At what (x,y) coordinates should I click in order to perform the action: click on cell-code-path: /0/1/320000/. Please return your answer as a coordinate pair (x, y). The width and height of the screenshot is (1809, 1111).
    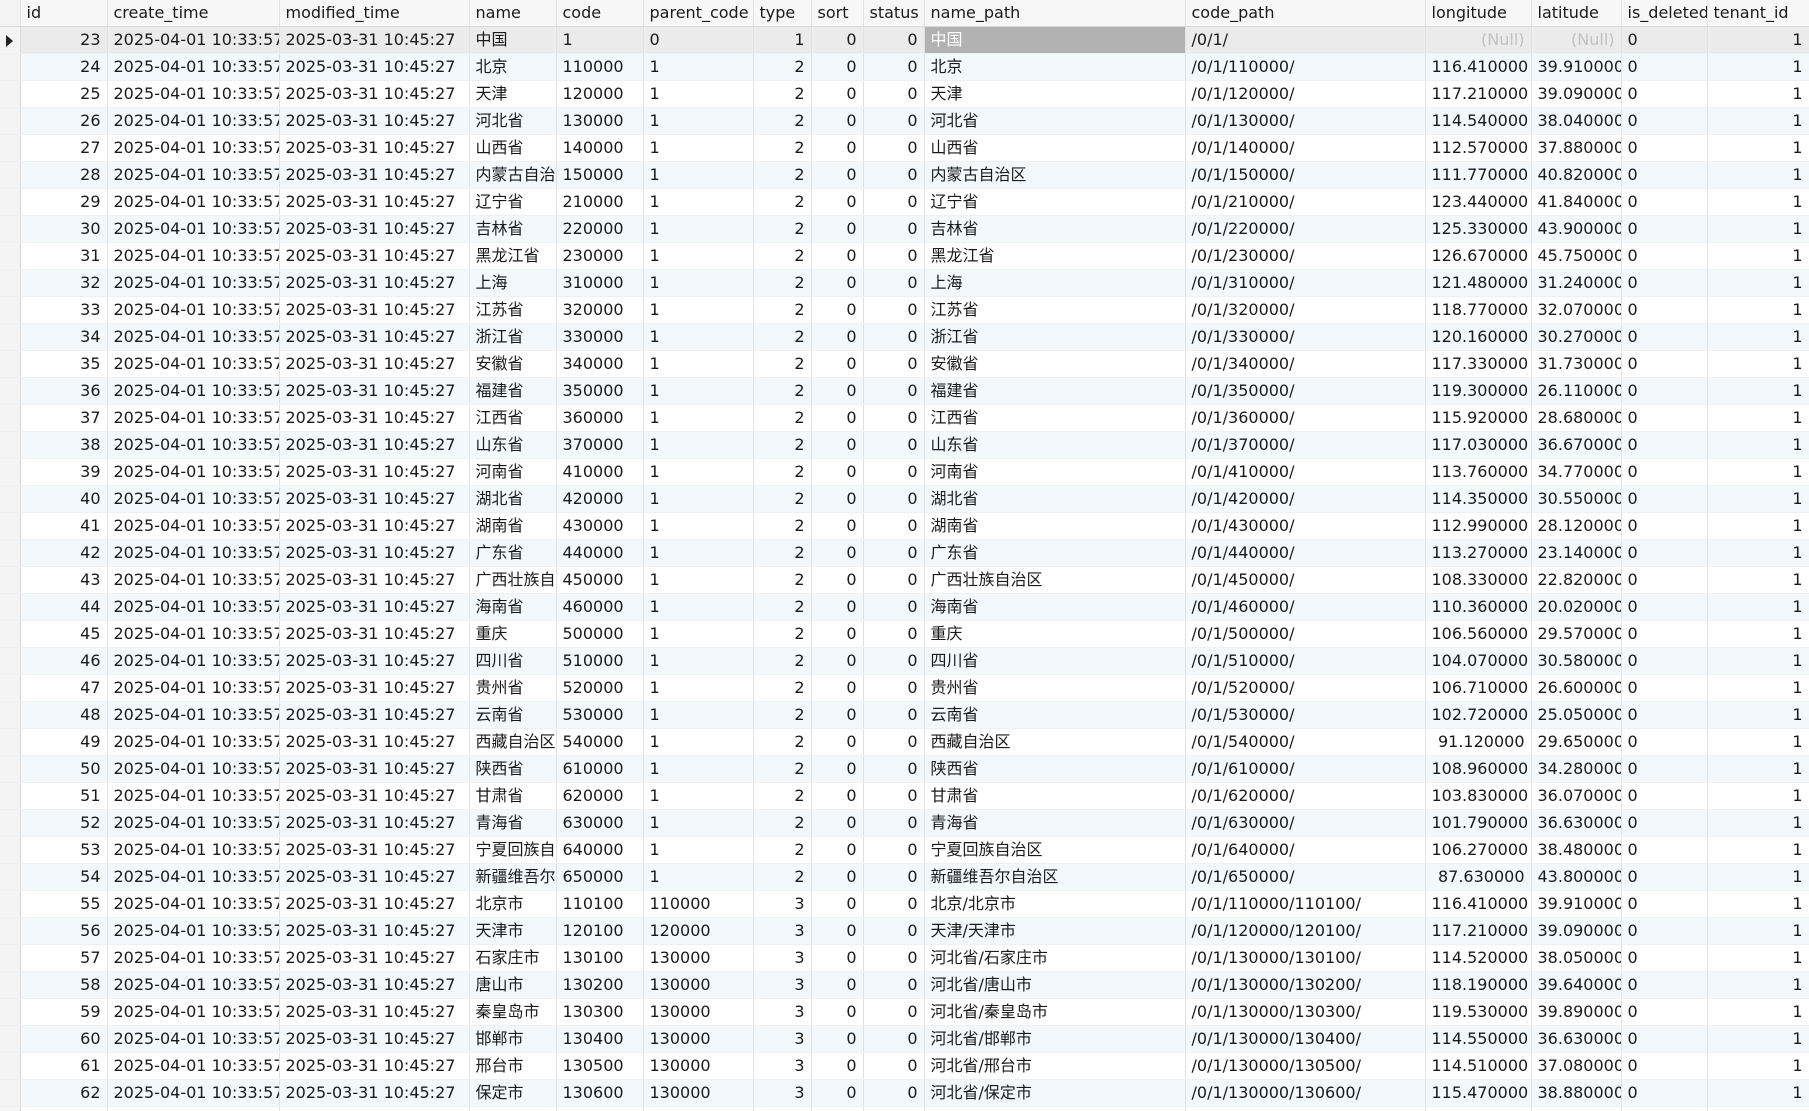
    Looking at the image, I should click on (1305, 310).